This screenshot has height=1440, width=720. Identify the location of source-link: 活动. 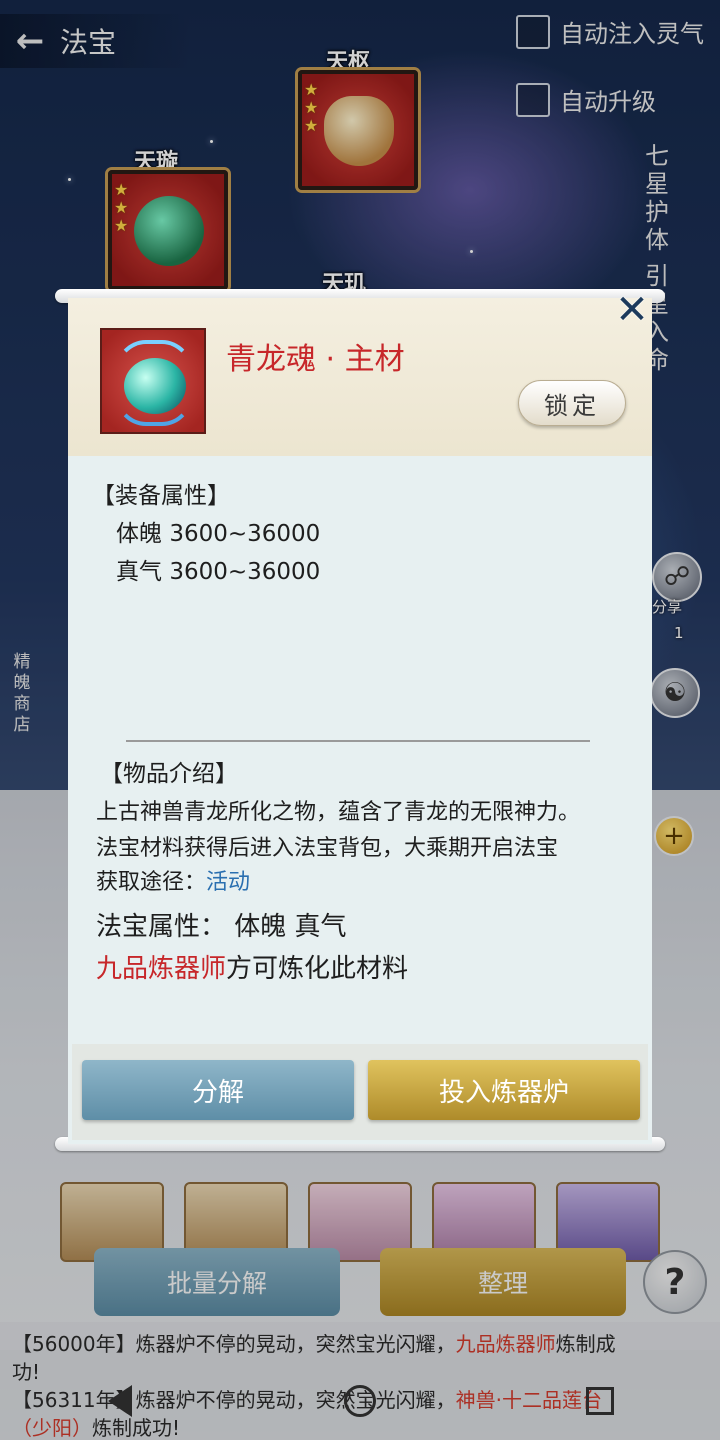
(228, 882).